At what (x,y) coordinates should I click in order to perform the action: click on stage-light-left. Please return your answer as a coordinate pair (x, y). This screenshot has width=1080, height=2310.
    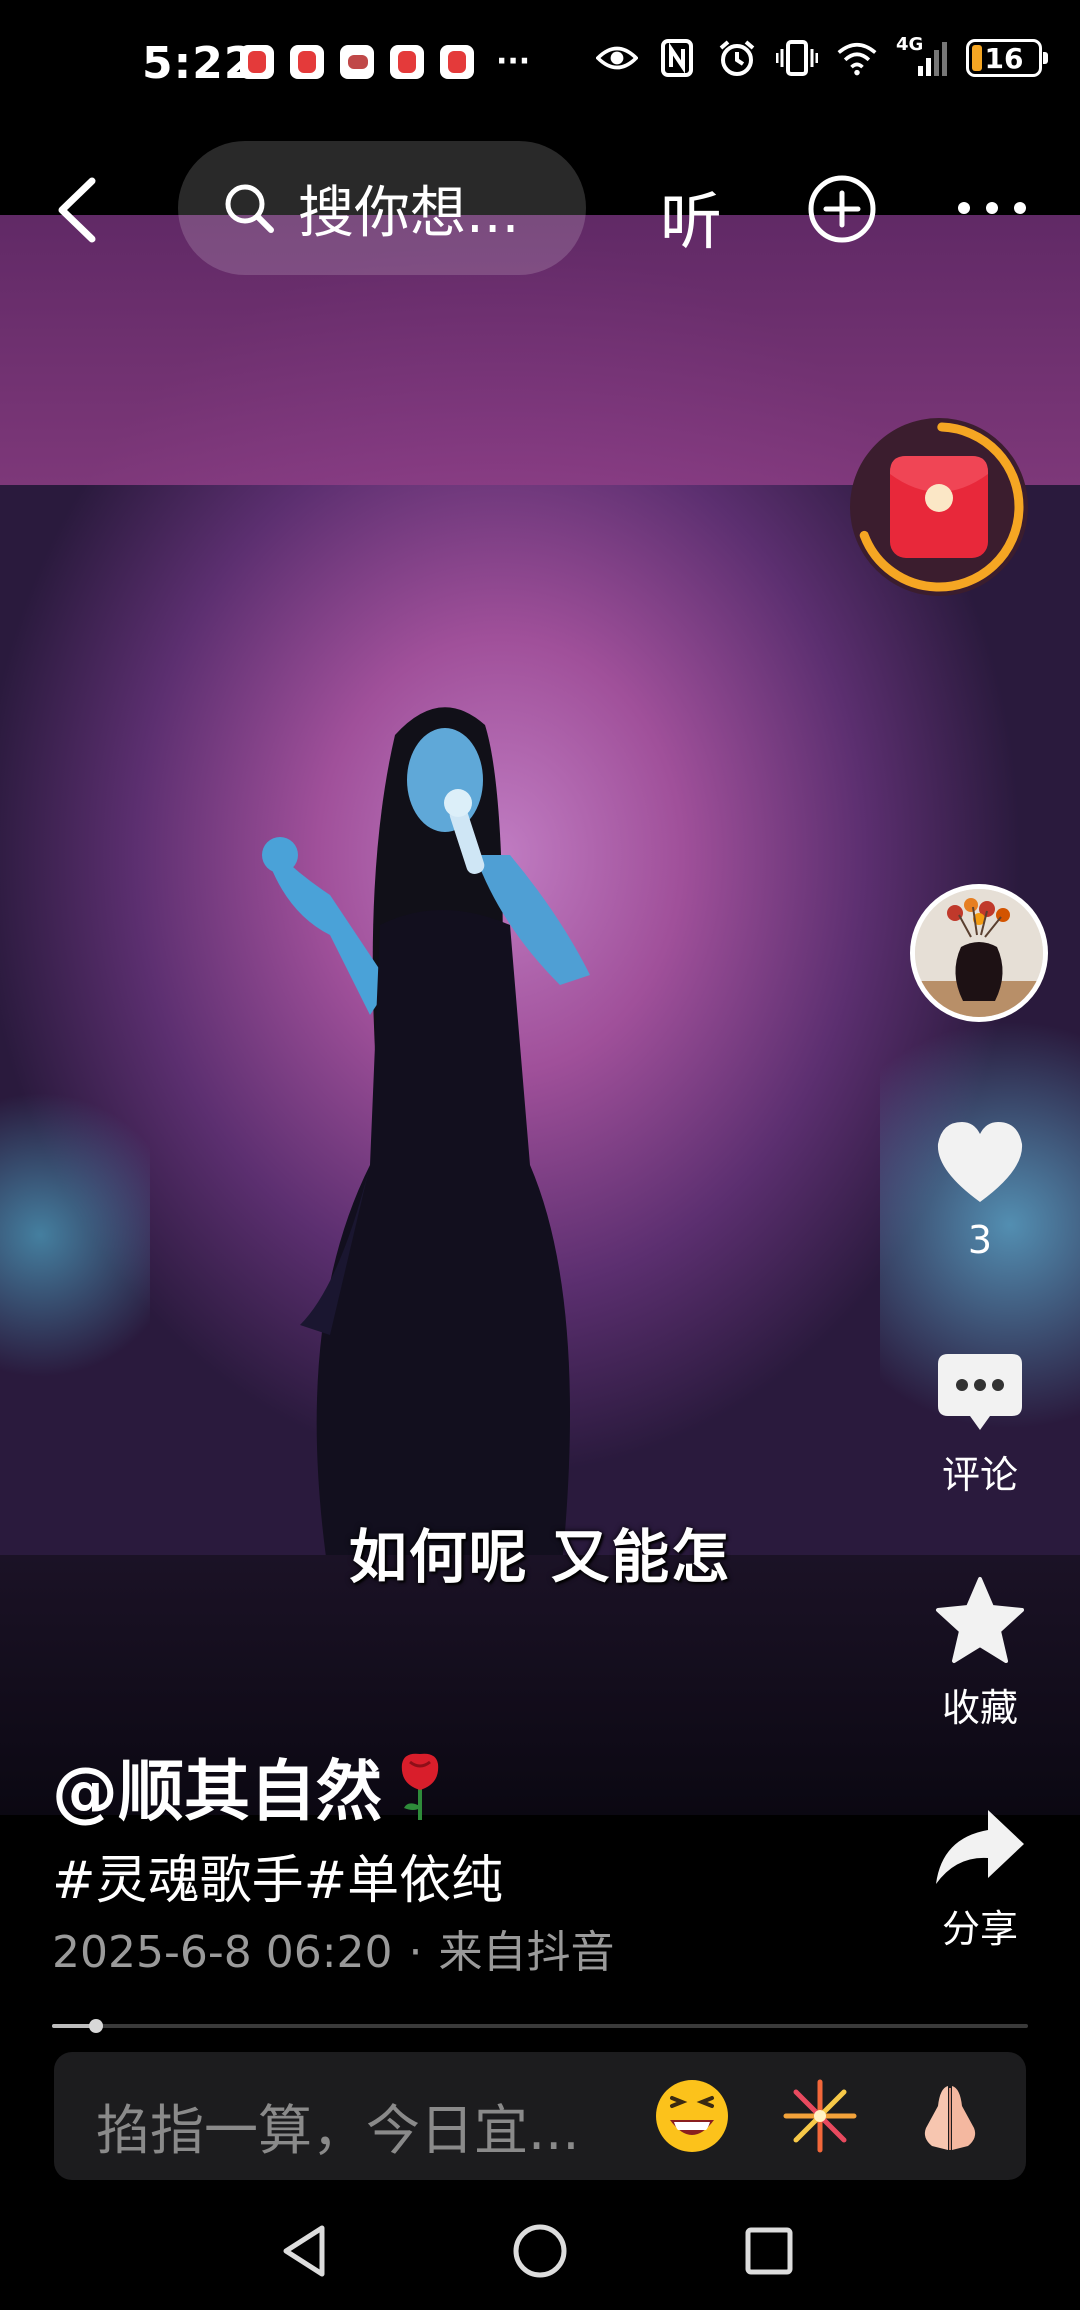
    Looking at the image, I should click on (75, 1235).